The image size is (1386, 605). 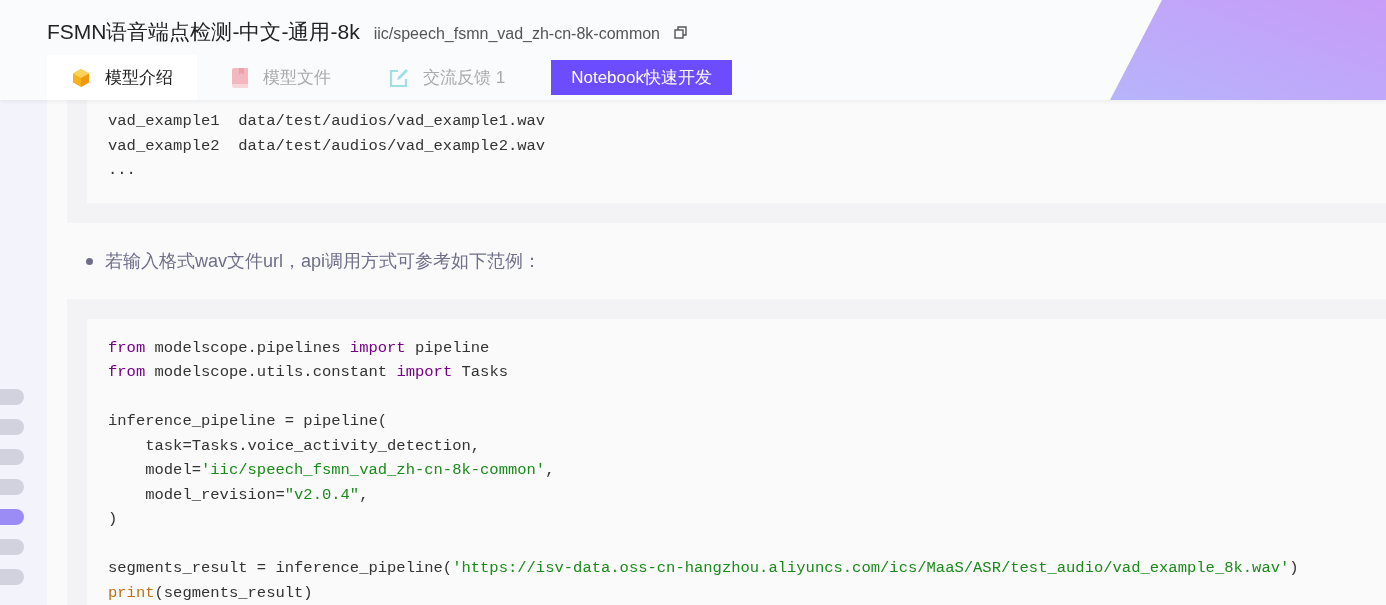 I want to click on code-line: vad_example2 data/test/audios/vad_example2.wav, so click(x=327, y=146).